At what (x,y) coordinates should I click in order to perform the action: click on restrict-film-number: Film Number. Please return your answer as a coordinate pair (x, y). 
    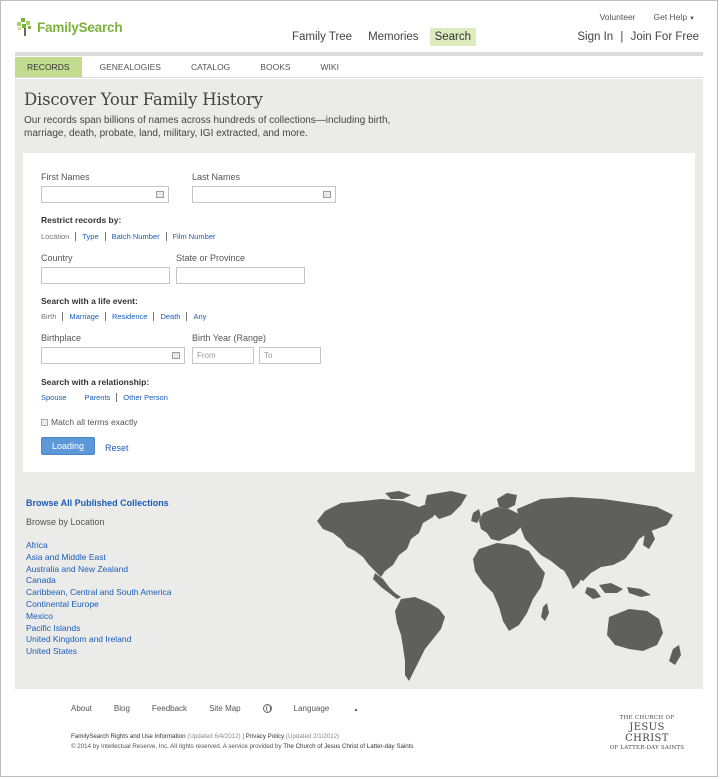
    Looking at the image, I should click on (193, 236).